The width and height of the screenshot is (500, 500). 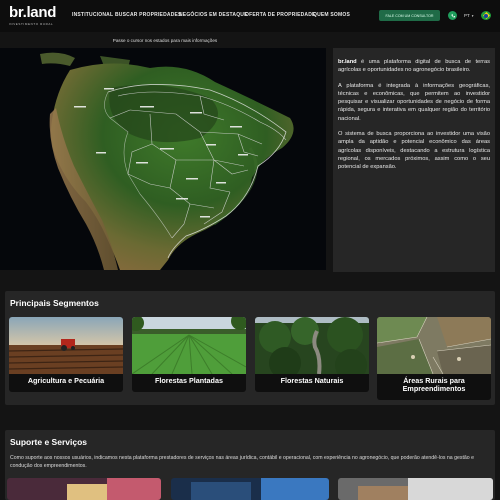 What do you see at coordinates (486, 15) in the screenshot?
I see `brazil-flag-icon` at bounding box center [486, 15].